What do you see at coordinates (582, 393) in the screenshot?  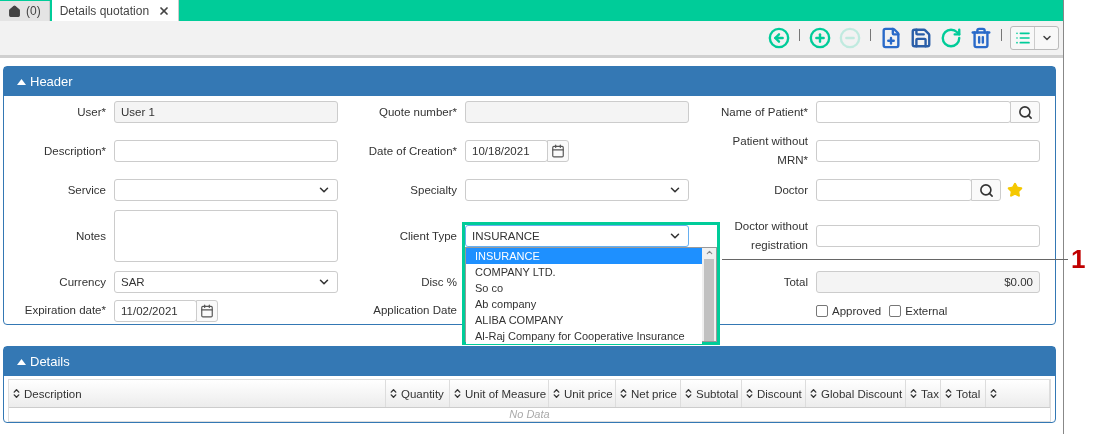 I see `column-header: Unit price` at bounding box center [582, 393].